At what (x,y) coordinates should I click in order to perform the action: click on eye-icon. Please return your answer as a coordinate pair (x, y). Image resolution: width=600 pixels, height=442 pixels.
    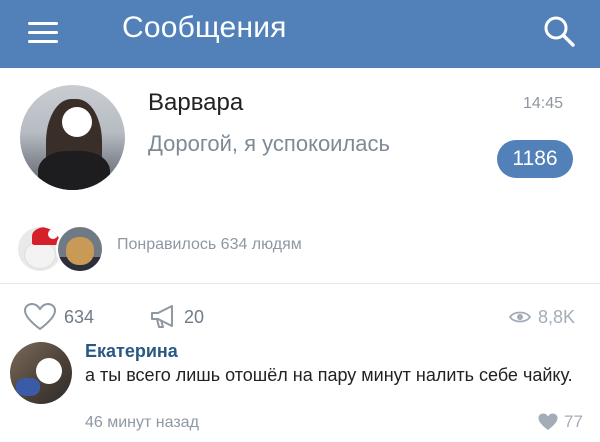
    Looking at the image, I should click on (520, 317).